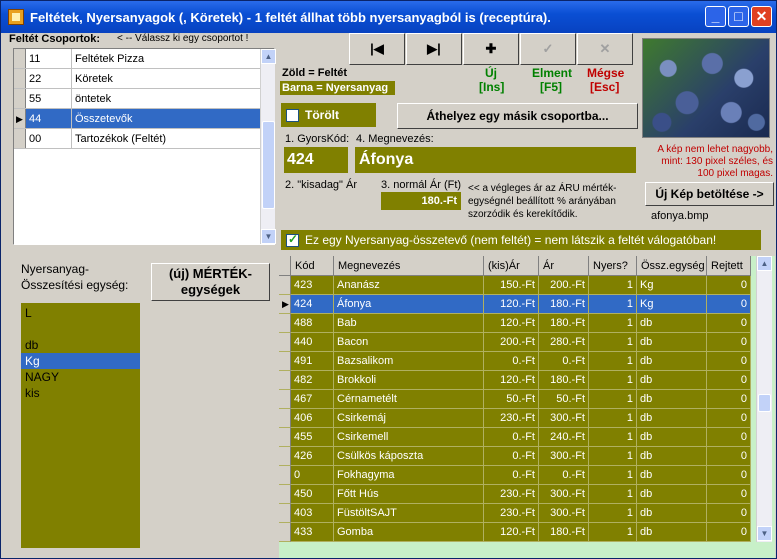 The image size is (777, 559). What do you see at coordinates (137, 139) in the screenshot?
I see `group-row: 00 Tartozékok (Feltét)` at bounding box center [137, 139].